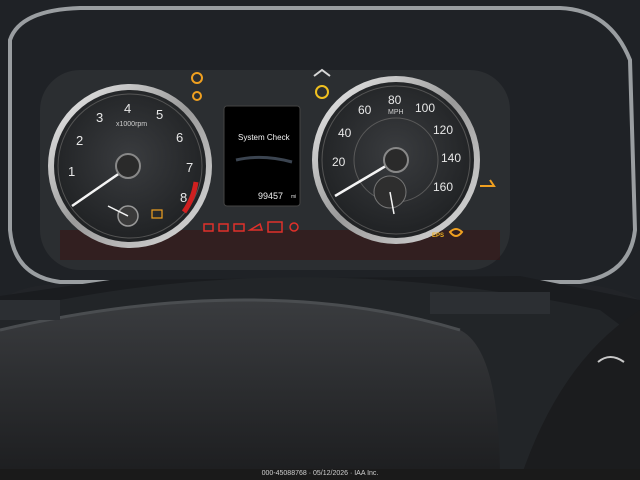  What do you see at coordinates (425, 108) in the screenshot?
I see `speed-mark-100: 100` at bounding box center [425, 108].